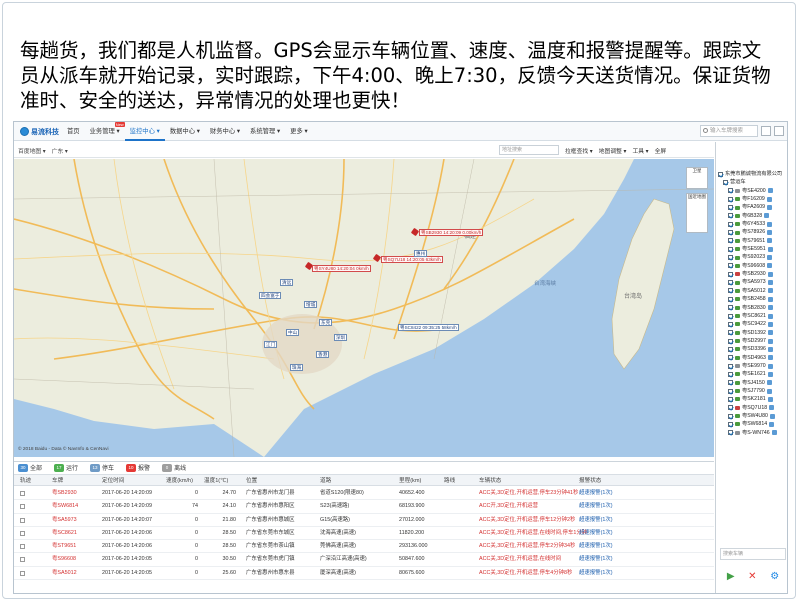  What do you see at coordinates (752, 408) in the screenshot?
I see `tree-vehicle: 粤SQ7U18` at bounding box center [752, 408].